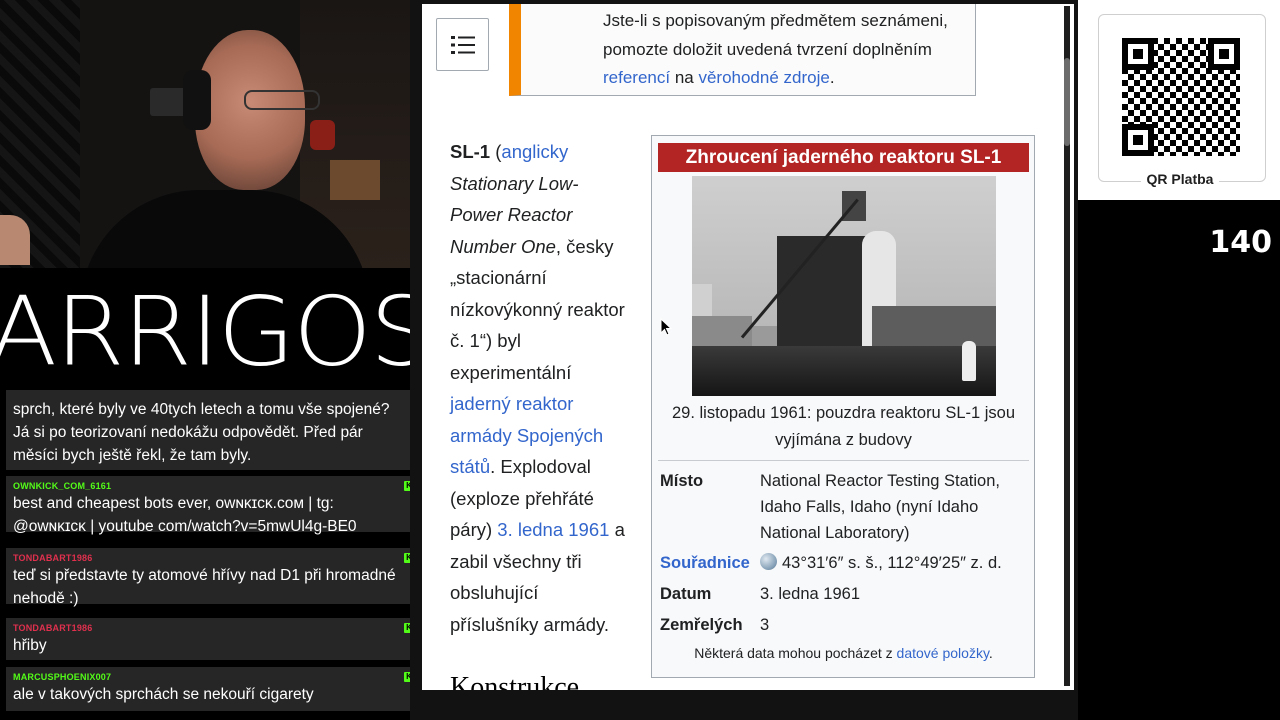  What do you see at coordinates (763, 77) in the screenshot?
I see `reliable-sources-link: věrohodné zdroje` at bounding box center [763, 77].